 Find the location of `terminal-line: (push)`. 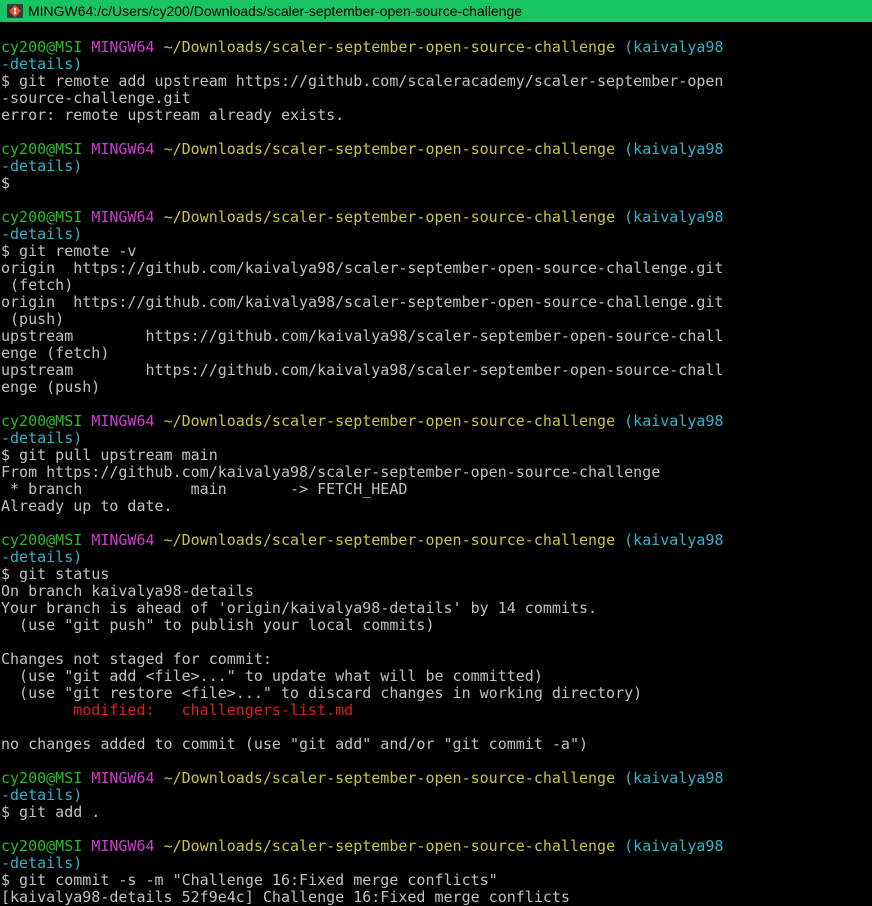

terminal-line: (push) is located at coordinates (436, 319).